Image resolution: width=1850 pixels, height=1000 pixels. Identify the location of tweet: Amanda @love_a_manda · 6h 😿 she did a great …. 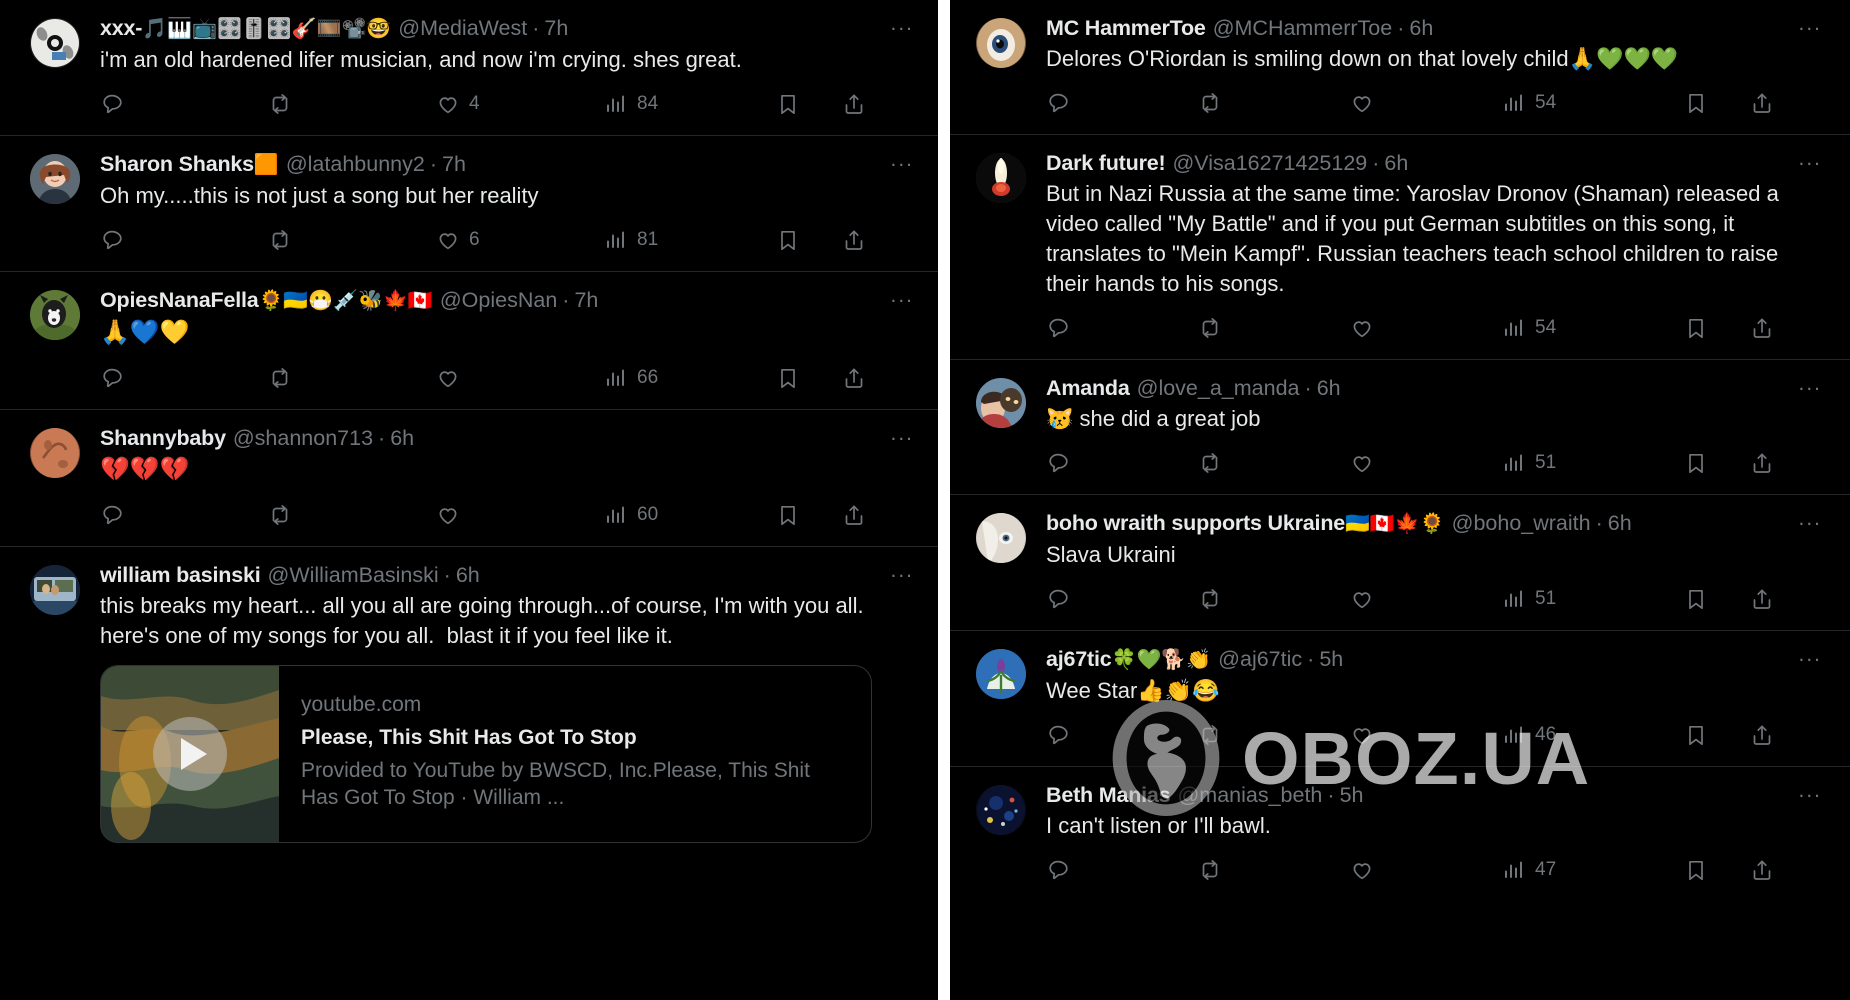
(1400, 427).